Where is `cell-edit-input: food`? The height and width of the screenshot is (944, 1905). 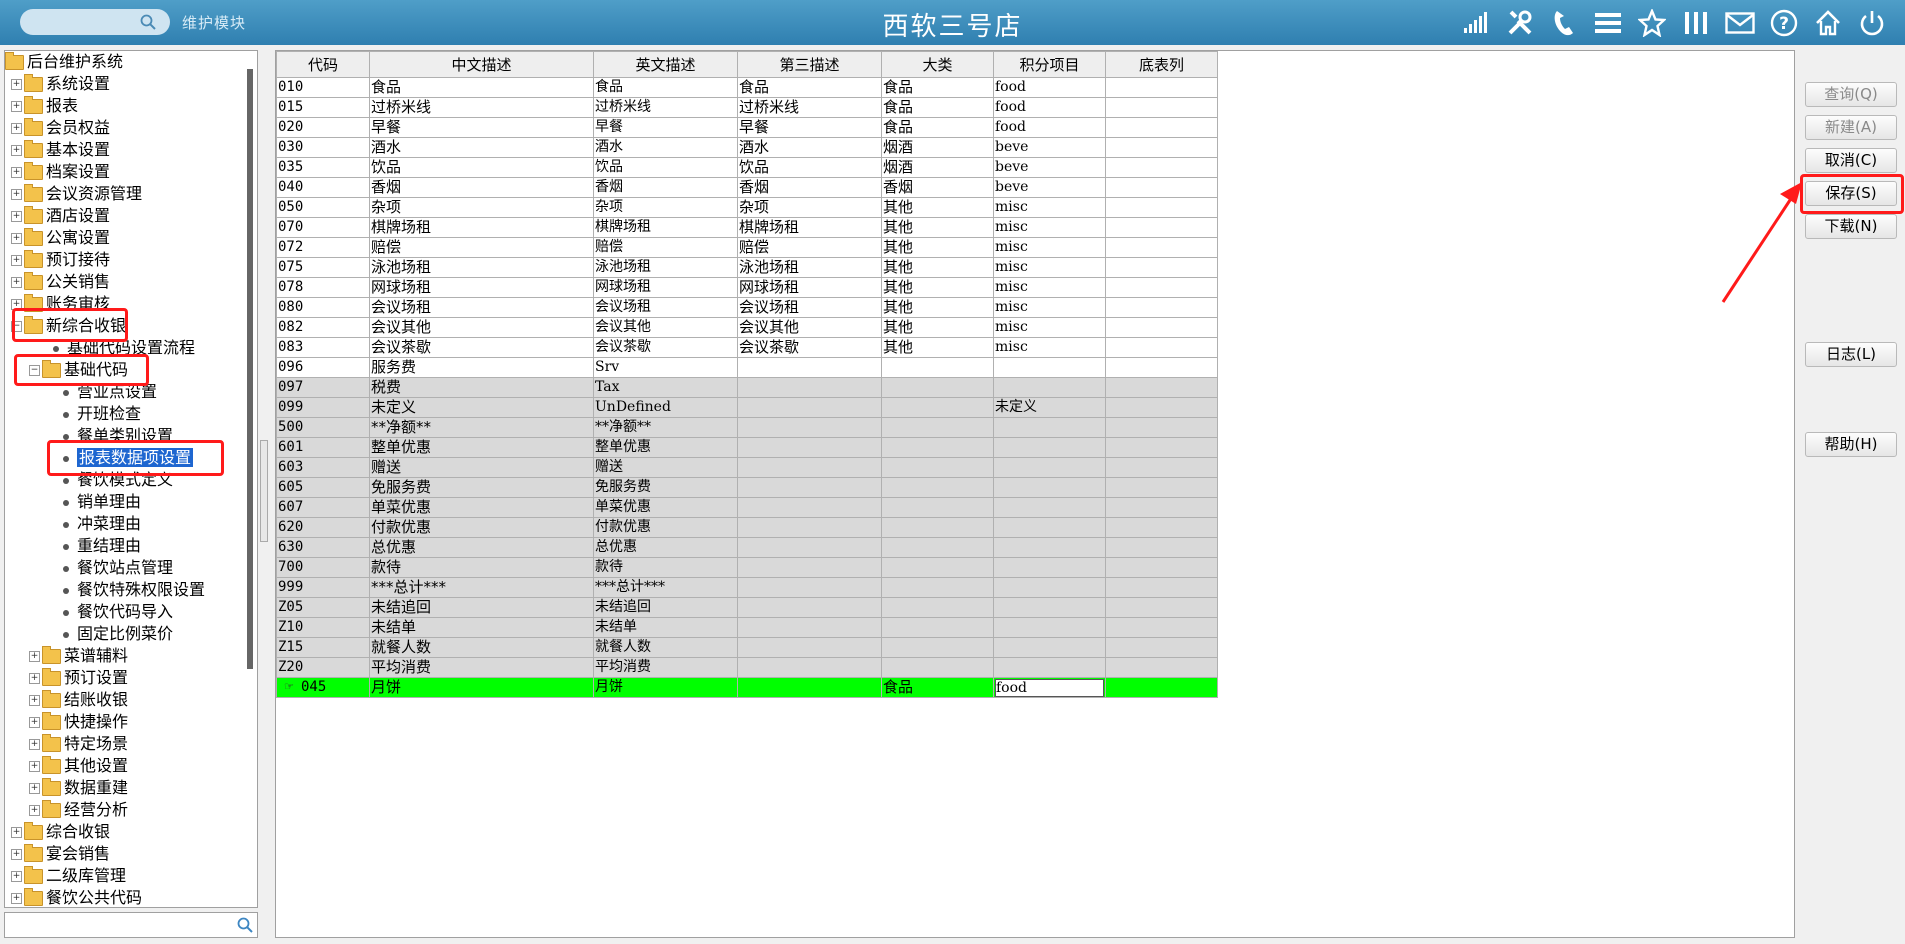 cell-edit-input: food is located at coordinates (1049, 687).